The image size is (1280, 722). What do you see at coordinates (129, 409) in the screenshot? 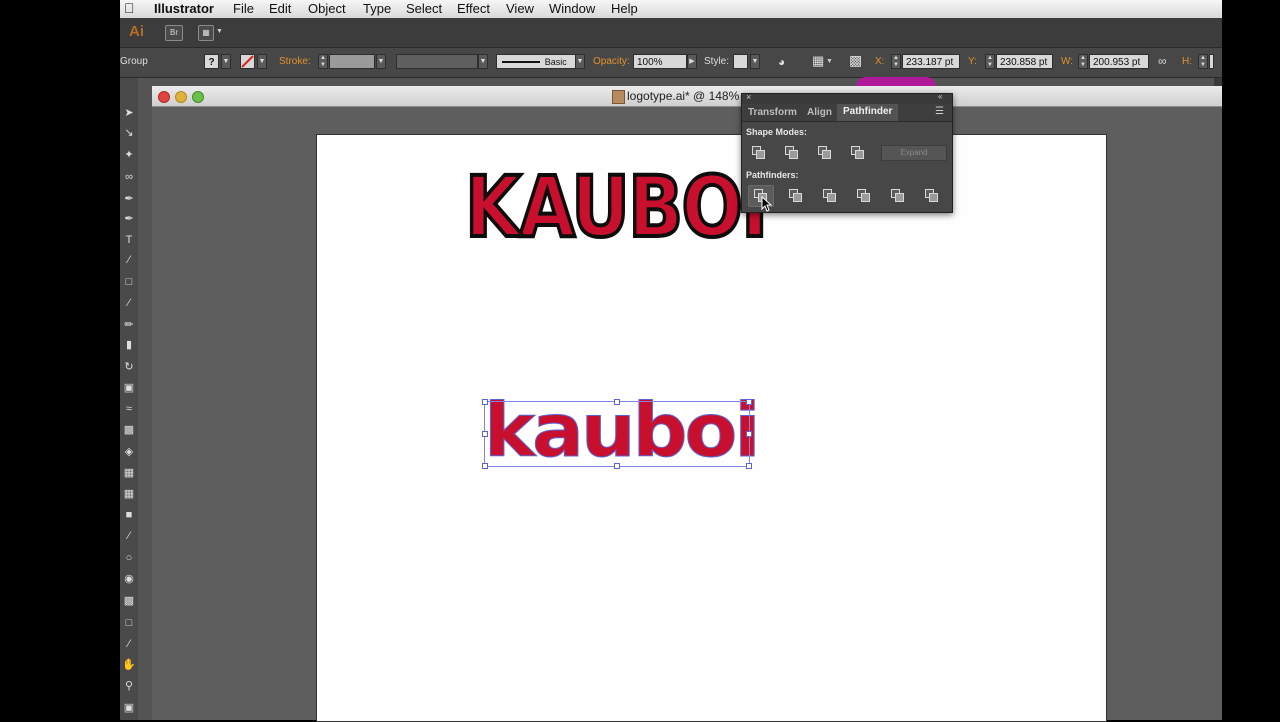
I see `width-tool-icon: ≈` at bounding box center [129, 409].